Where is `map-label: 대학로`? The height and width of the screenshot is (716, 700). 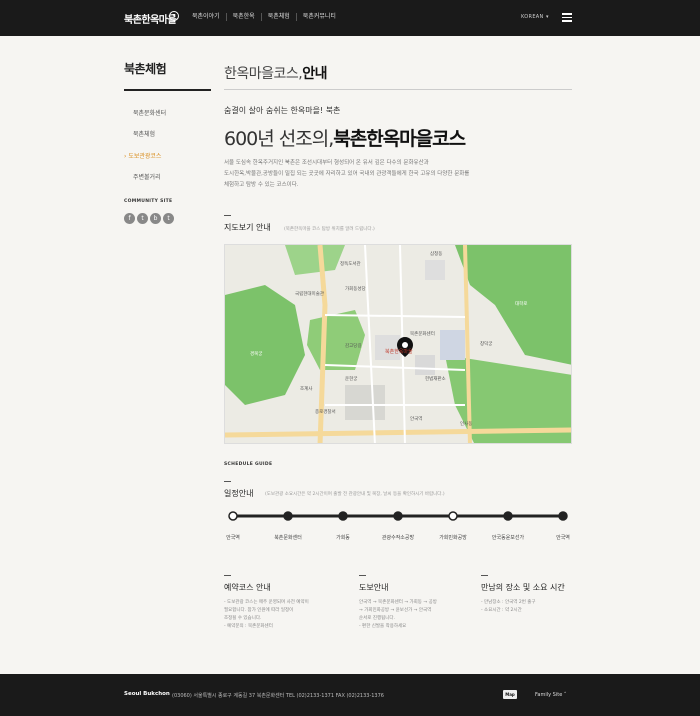
map-label: 대학로 is located at coordinates (521, 303).